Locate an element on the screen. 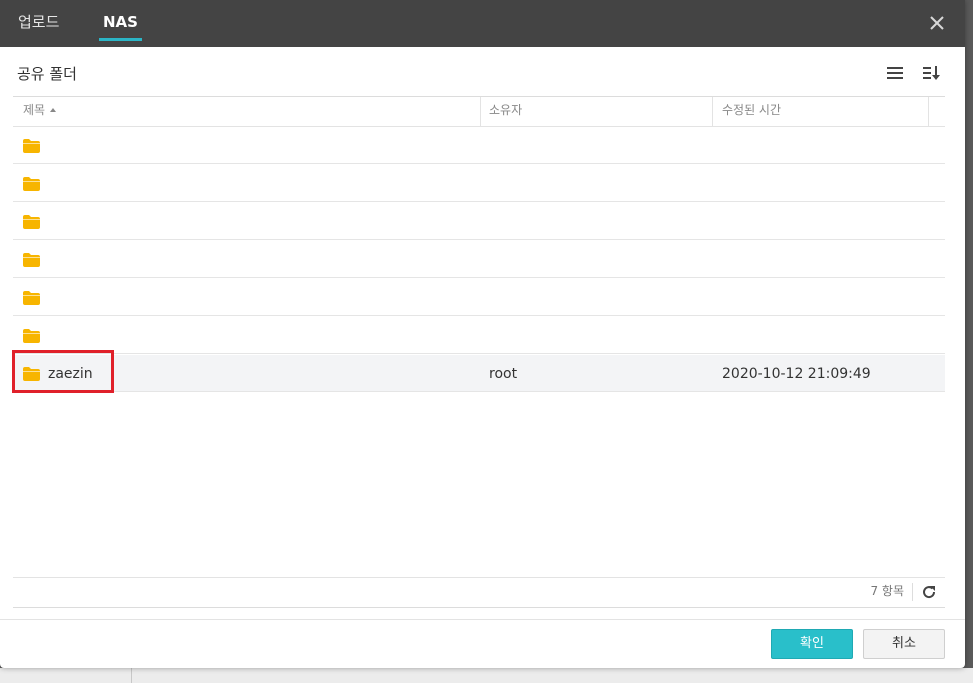 The image size is (973, 683). column-header-modified: 수정된 시간 is located at coordinates (821, 111).